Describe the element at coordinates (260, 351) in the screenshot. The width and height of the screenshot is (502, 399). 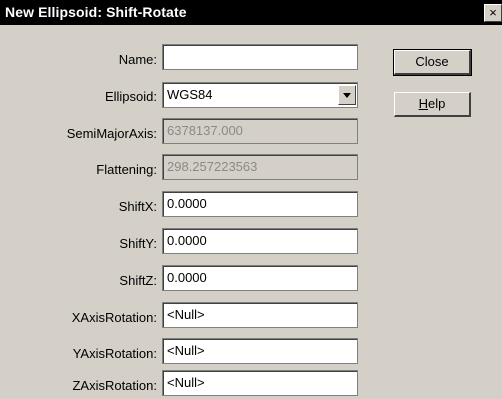
I see `y-axis-rotation-input: <Null>` at that location.